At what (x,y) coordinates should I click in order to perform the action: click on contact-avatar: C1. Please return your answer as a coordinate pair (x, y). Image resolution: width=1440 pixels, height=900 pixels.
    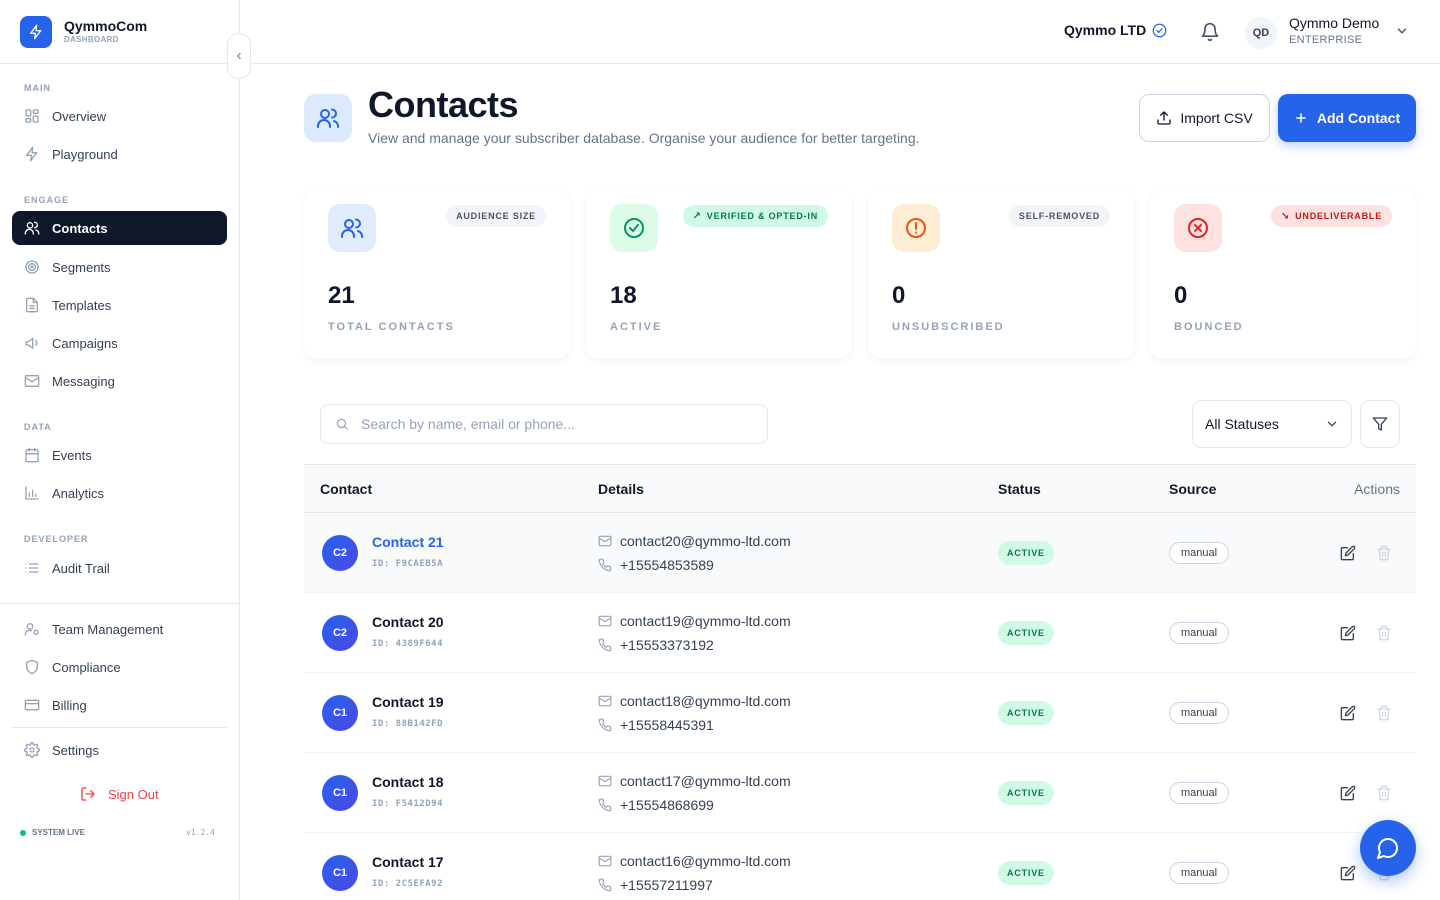
    Looking at the image, I should click on (340, 713).